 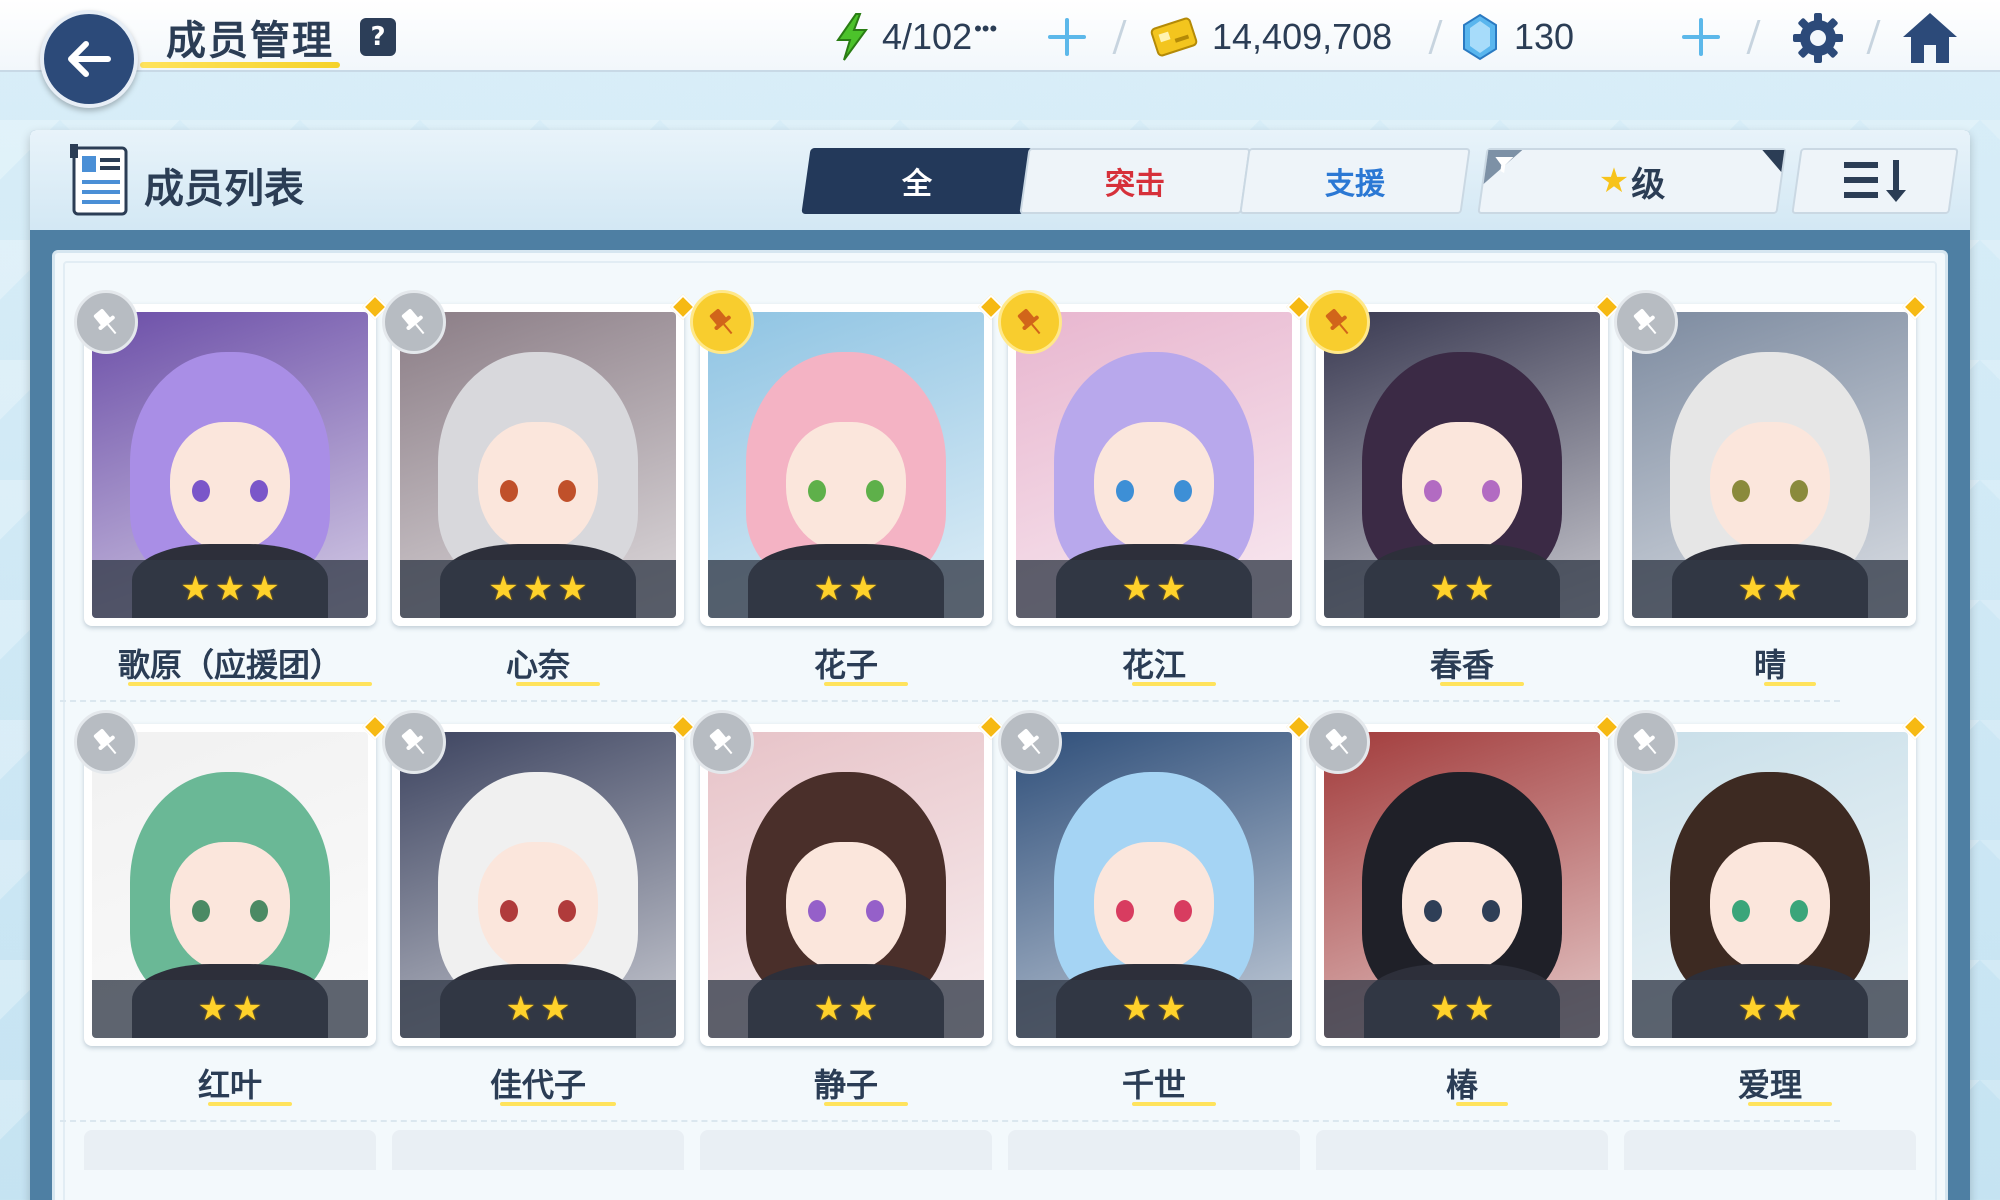 I want to click on help-button: ?, so click(x=378, y=37).